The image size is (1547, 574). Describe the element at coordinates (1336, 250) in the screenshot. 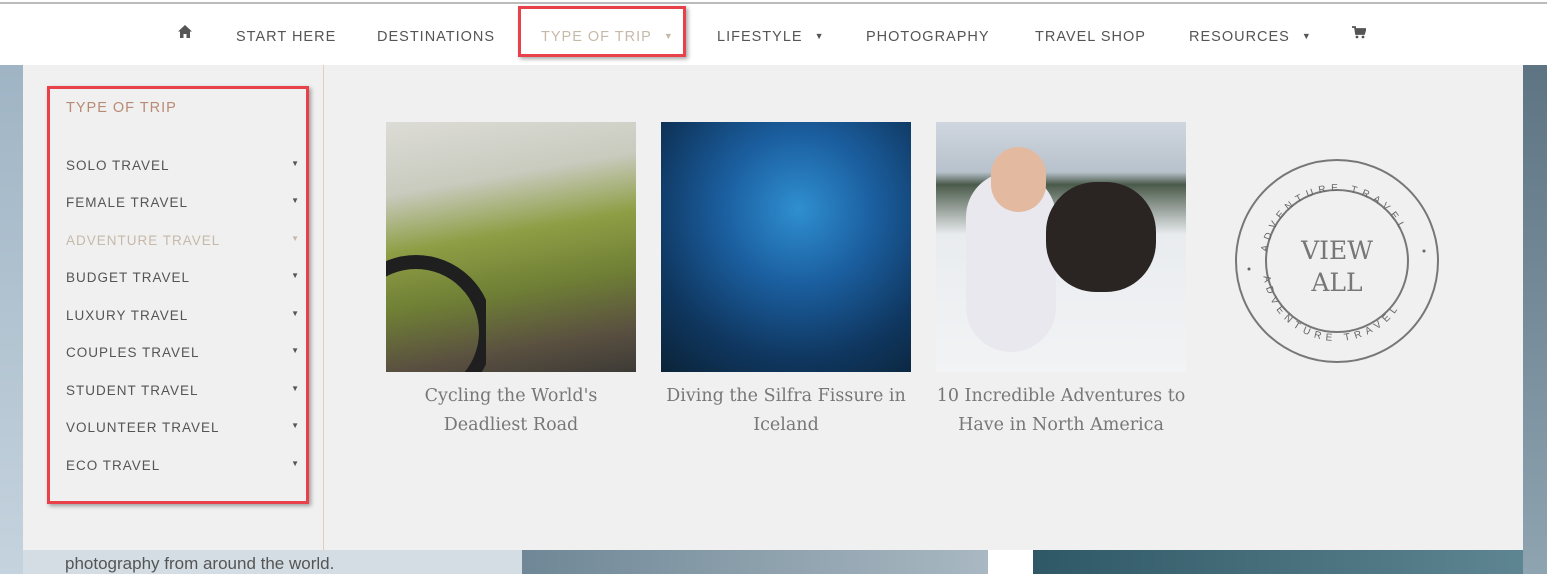

I see `view-all-line1: VIEW` at that location.